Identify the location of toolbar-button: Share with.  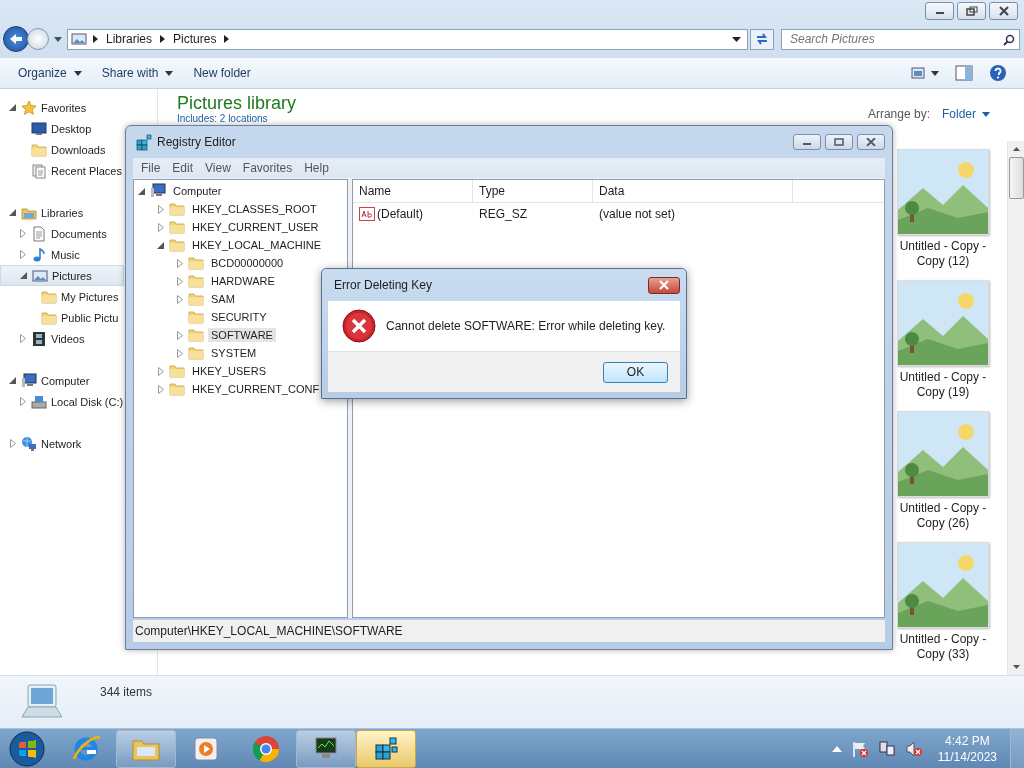
(137, 73).